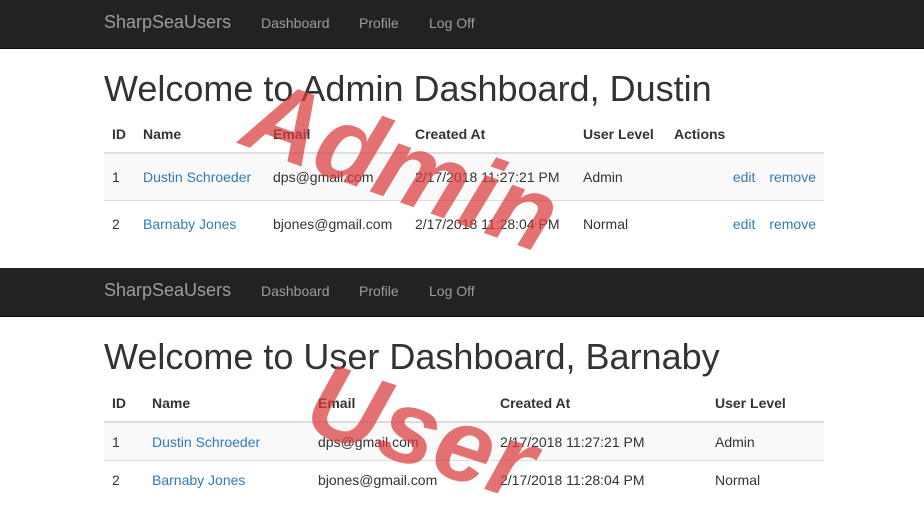  What do you see at coordinates (408, 88) in the screenshot?
I see `page-title: Welcome to Admin Dashboard, Dustin` at bounding box center [408, 88].